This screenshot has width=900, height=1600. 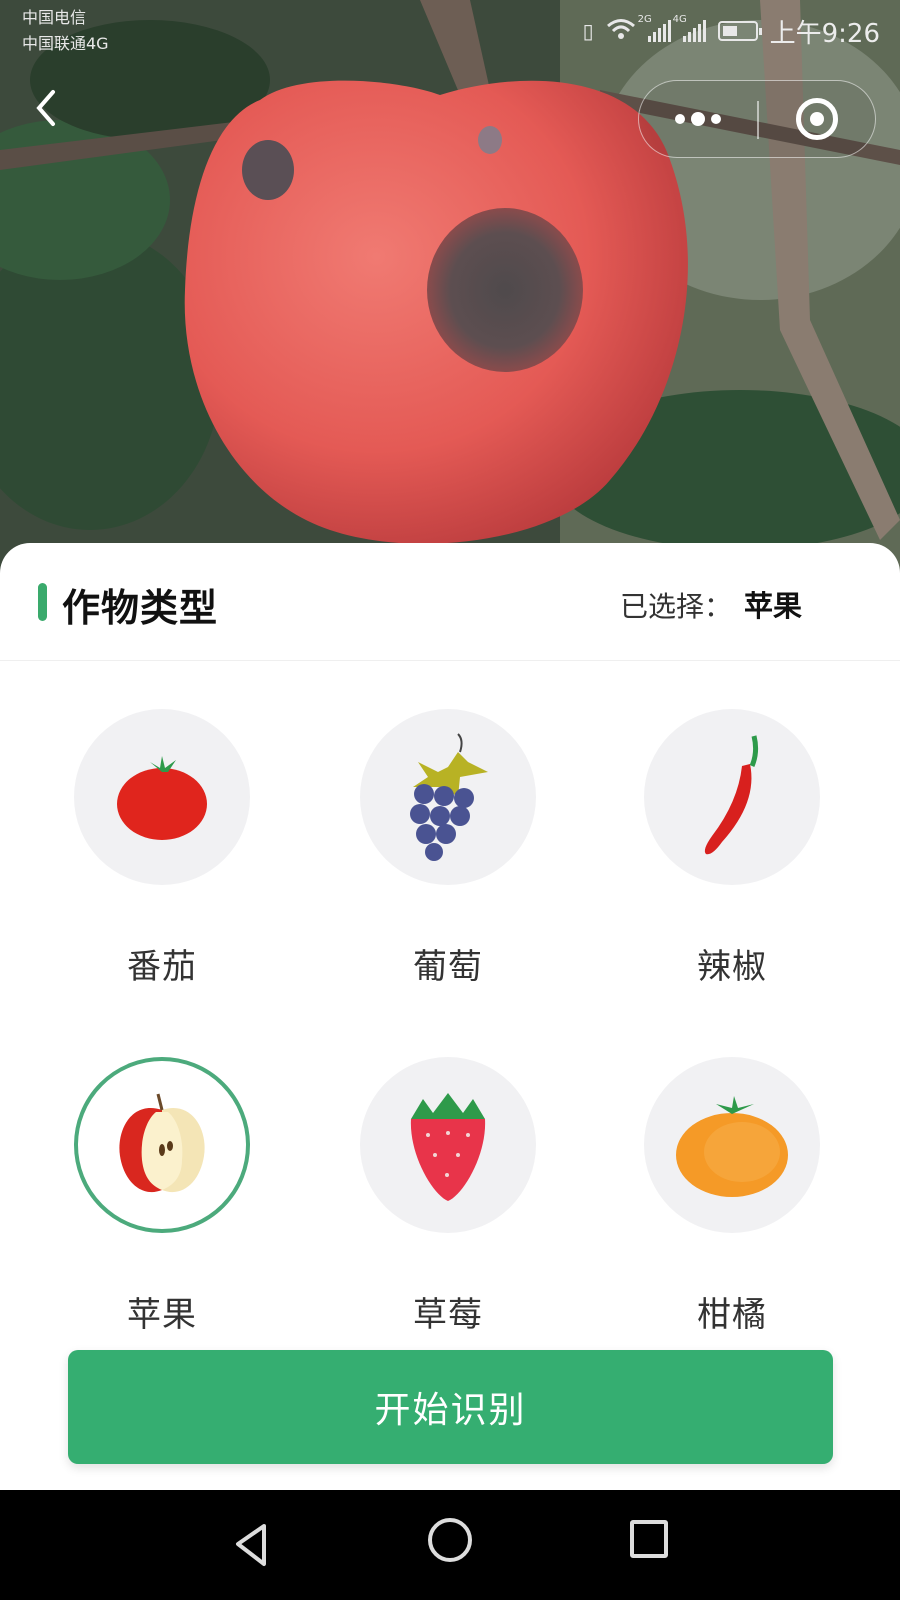 What do you see at coordinates (140, 608) in the screenshot?
I see `sheet-title: 作物类型` at bounding box center [140, 608].